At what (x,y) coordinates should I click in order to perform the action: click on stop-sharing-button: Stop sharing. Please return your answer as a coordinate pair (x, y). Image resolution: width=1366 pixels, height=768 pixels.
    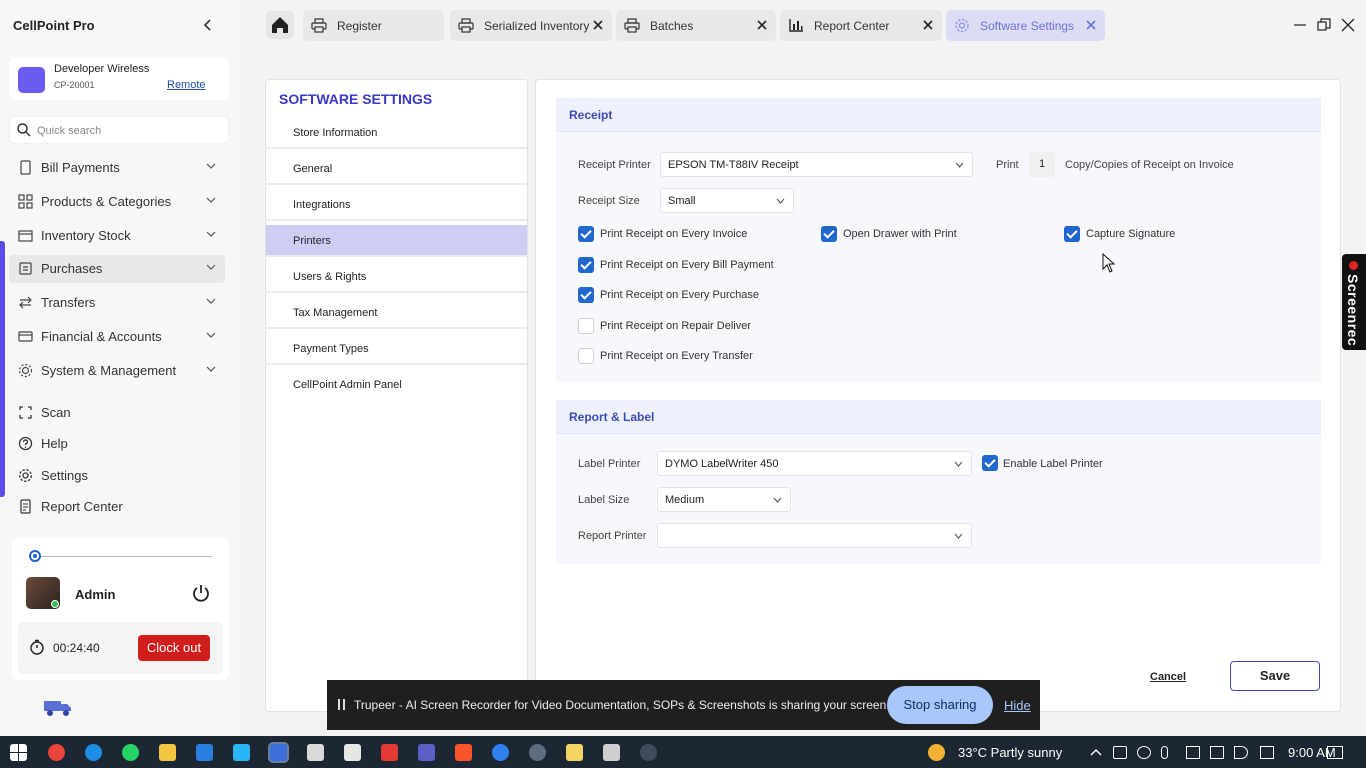
    Looking at the image, I should click on (940, 705).